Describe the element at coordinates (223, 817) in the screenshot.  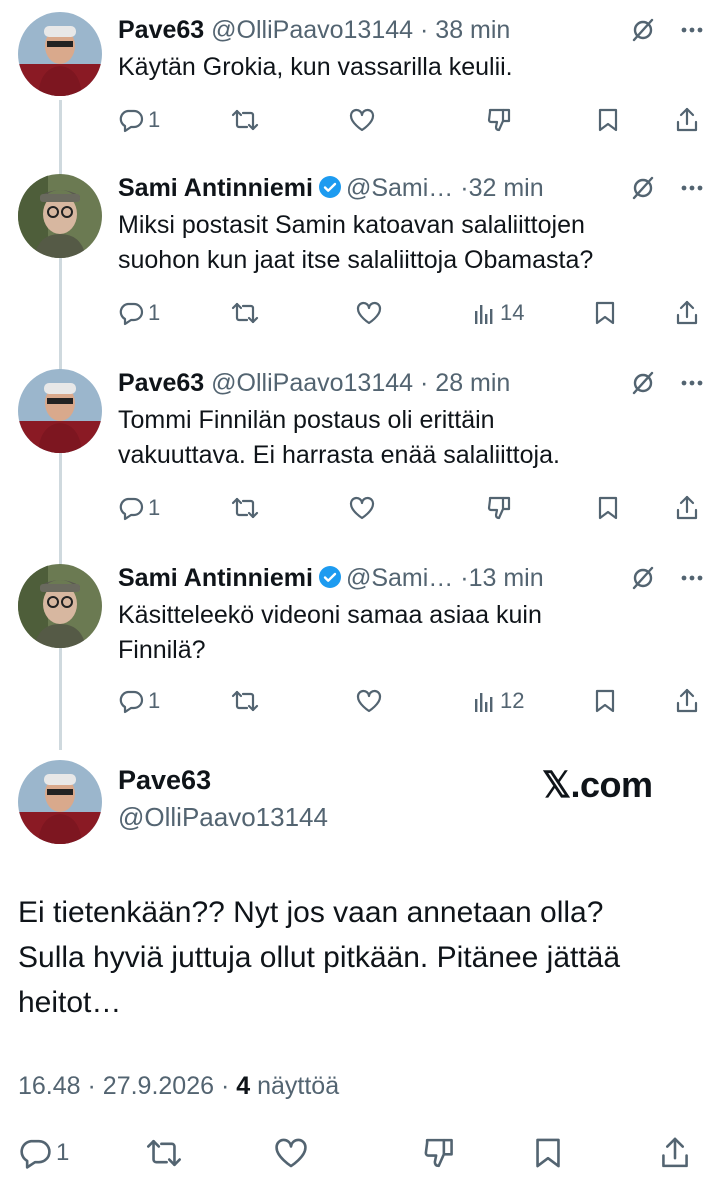
I see `main-author-handle: @OlliPaavo13144` at that location.